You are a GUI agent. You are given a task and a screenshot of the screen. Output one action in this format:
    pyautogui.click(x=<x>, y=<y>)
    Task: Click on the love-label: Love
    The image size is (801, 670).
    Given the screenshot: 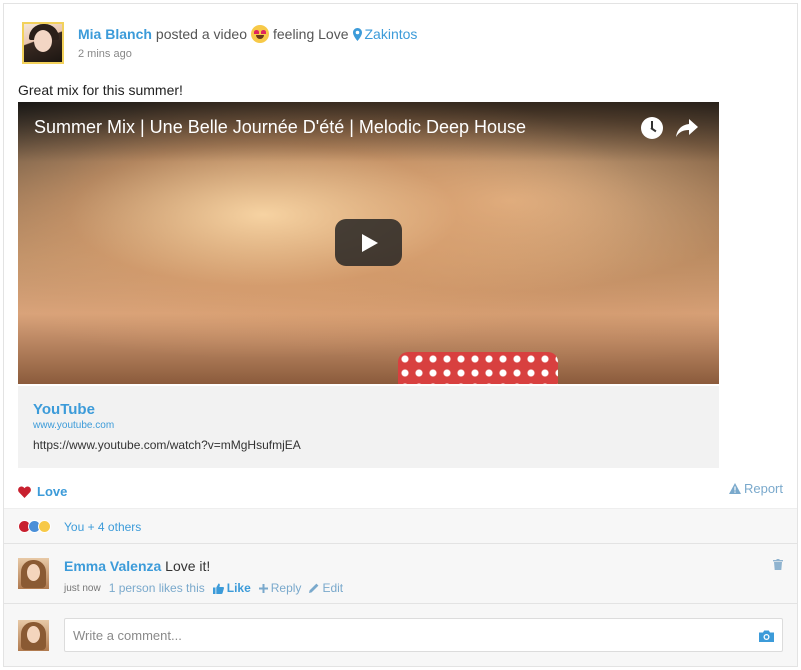 What is the action you would take?
    pyautogui.click(x=52, y=491)
    